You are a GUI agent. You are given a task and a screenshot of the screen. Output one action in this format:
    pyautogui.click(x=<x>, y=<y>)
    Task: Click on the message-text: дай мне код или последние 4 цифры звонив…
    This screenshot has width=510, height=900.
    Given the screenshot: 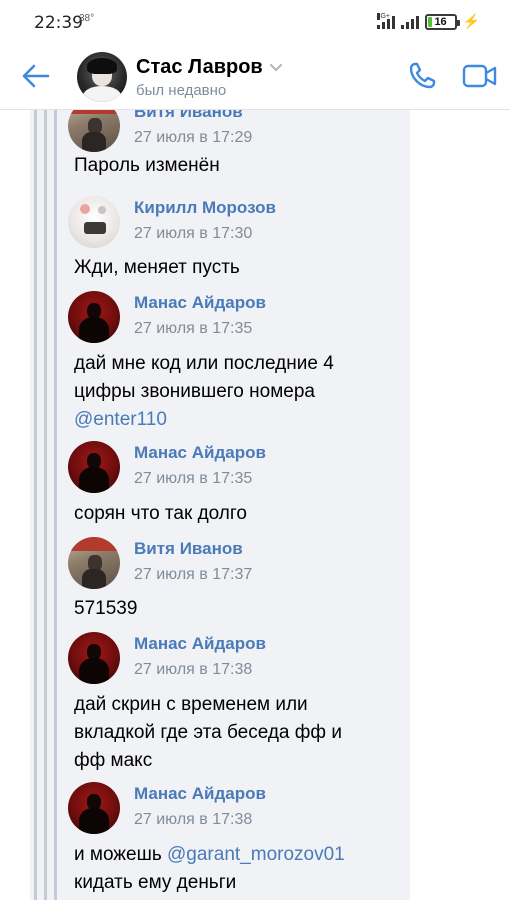 What is the action you would take?
    pyautogui.click(x=234, y=392)
    